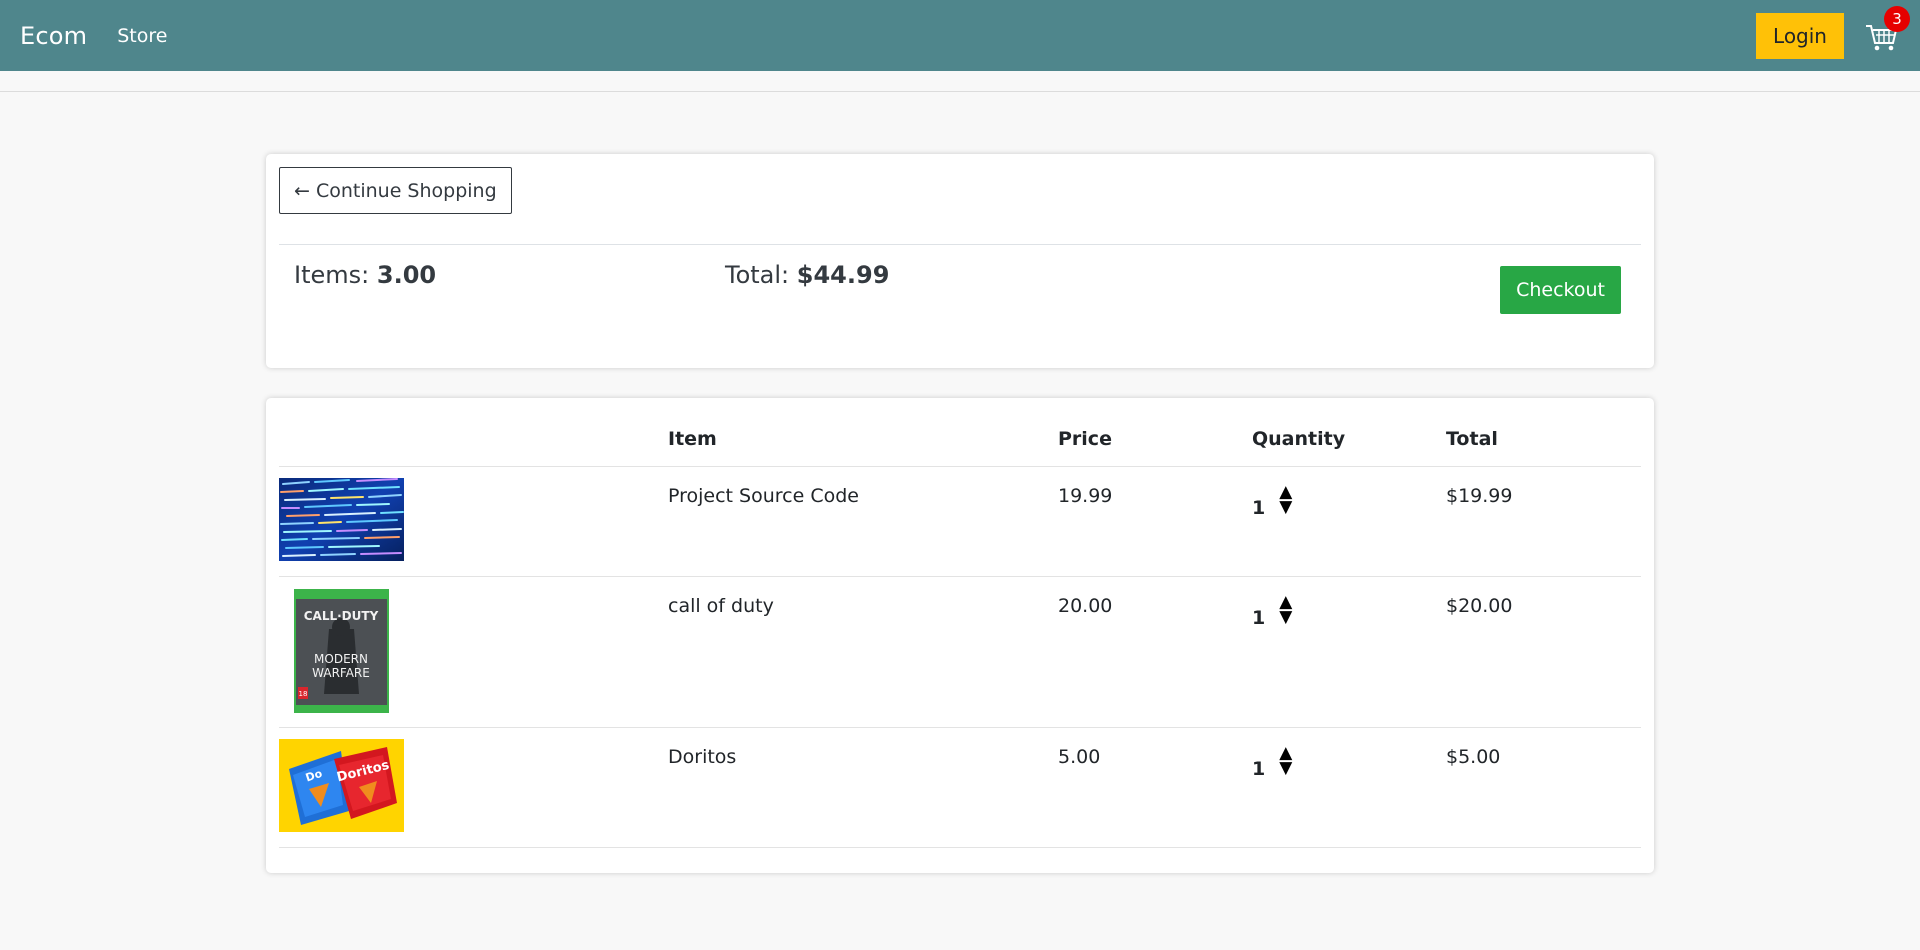 Image resolution: width=1920 pixels, height=950 pixels. Describe the element at coordinates (303, 694) in the screenshot. I see `svg-text: 18` at that location.